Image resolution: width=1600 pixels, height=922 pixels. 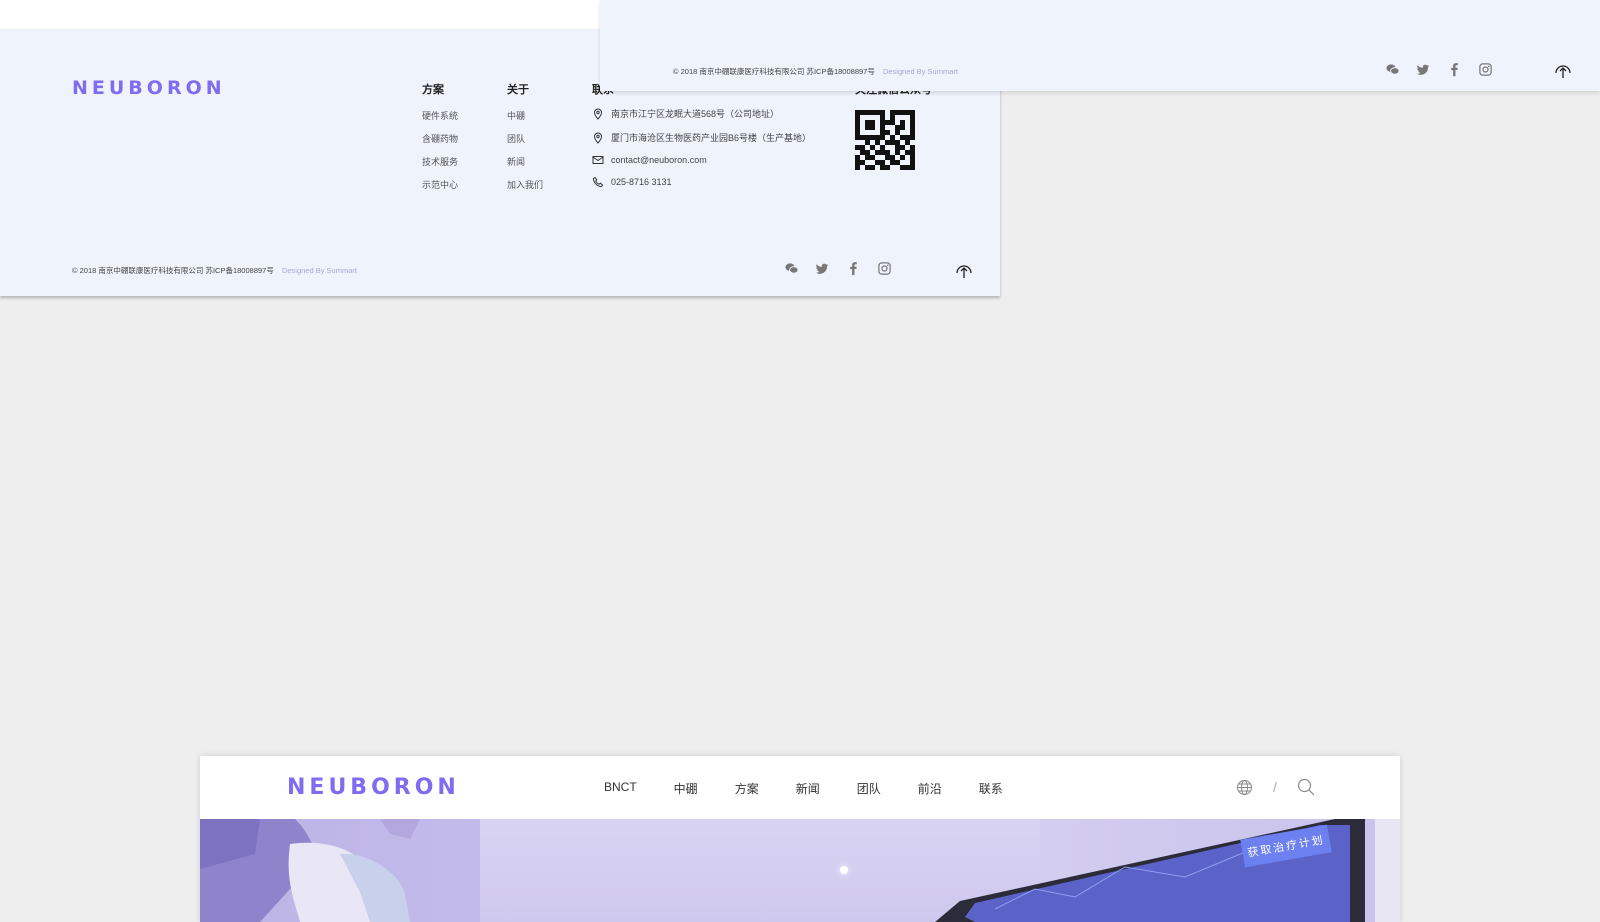 What do you see at coordinates (930, 788) in the screenshot?
I see `nav-item-frontier: 前沿` at bounding box center [930, 788].